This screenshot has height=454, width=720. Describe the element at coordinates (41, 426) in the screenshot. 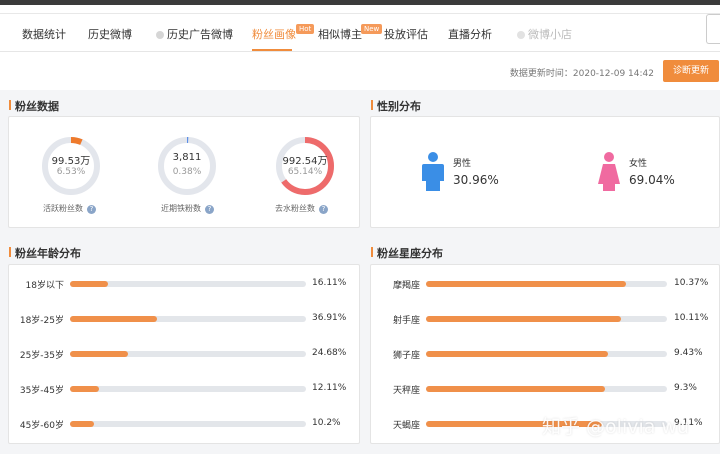

I see `age-bar-label: 45岁-60岁` at that location.